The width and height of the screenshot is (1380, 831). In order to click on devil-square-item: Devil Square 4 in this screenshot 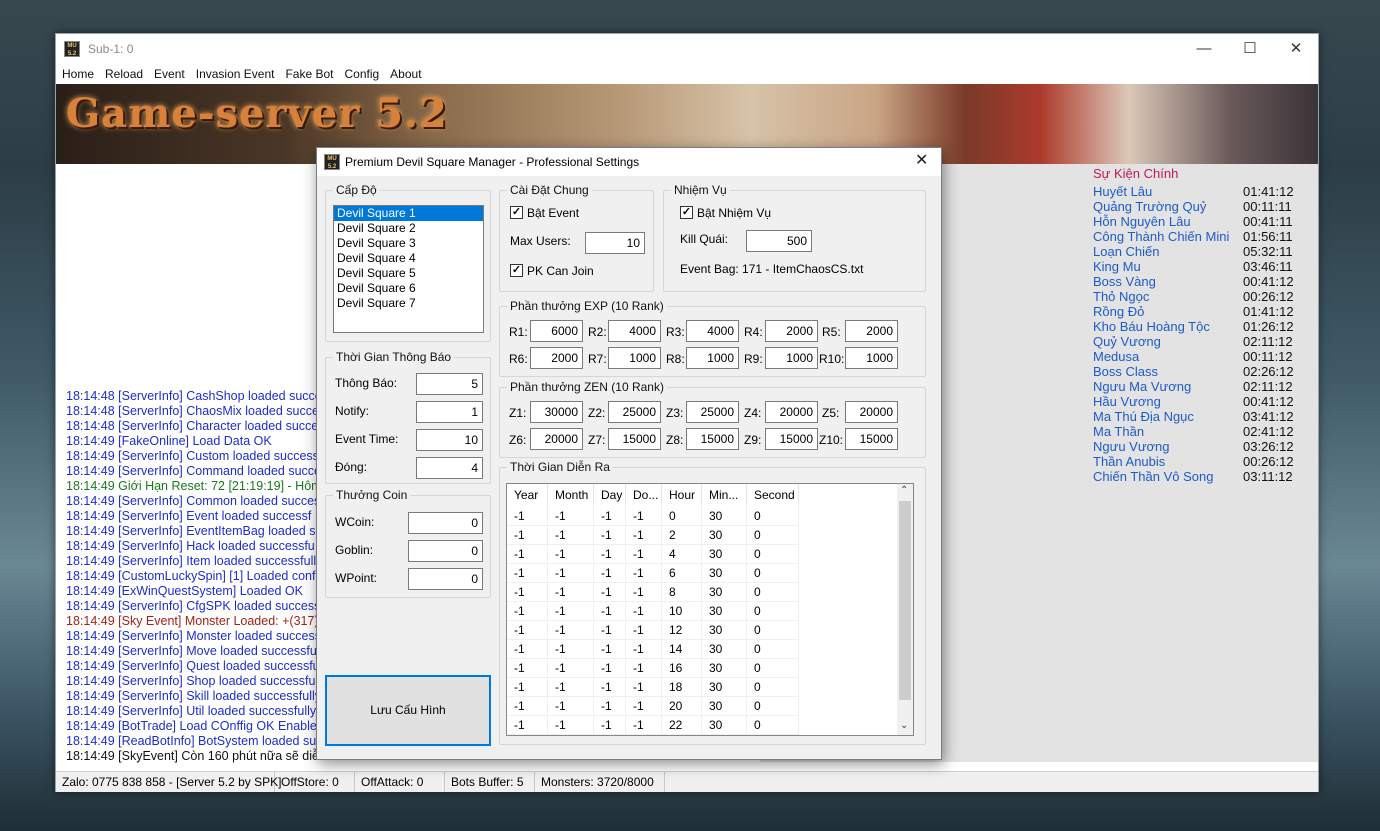, I will do `click(408, 258)`.